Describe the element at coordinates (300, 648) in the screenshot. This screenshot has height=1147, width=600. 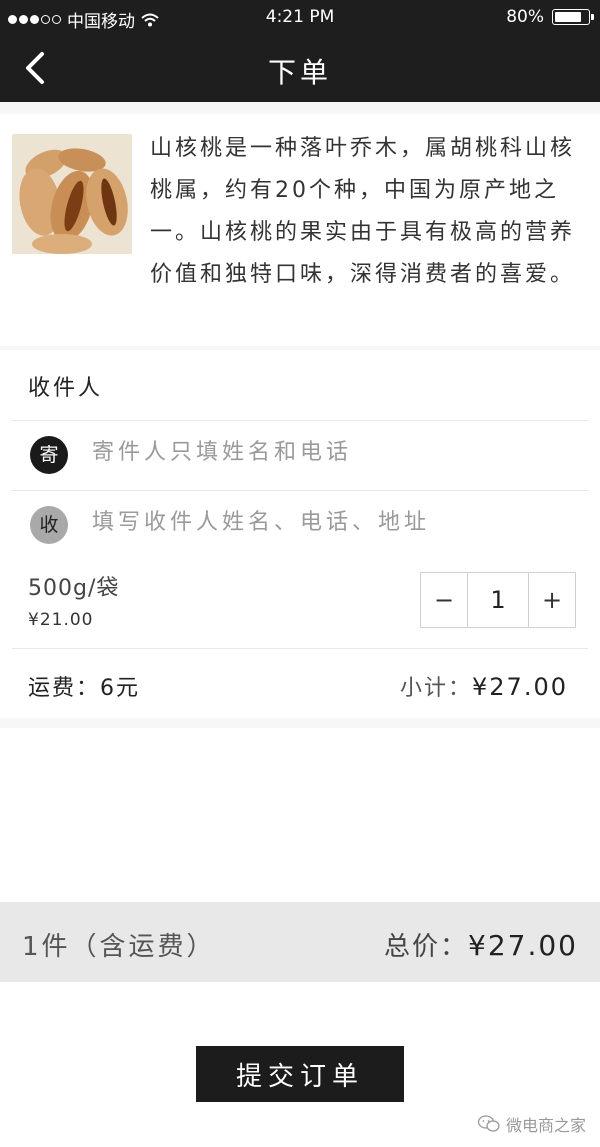
I see `divider` at that location.